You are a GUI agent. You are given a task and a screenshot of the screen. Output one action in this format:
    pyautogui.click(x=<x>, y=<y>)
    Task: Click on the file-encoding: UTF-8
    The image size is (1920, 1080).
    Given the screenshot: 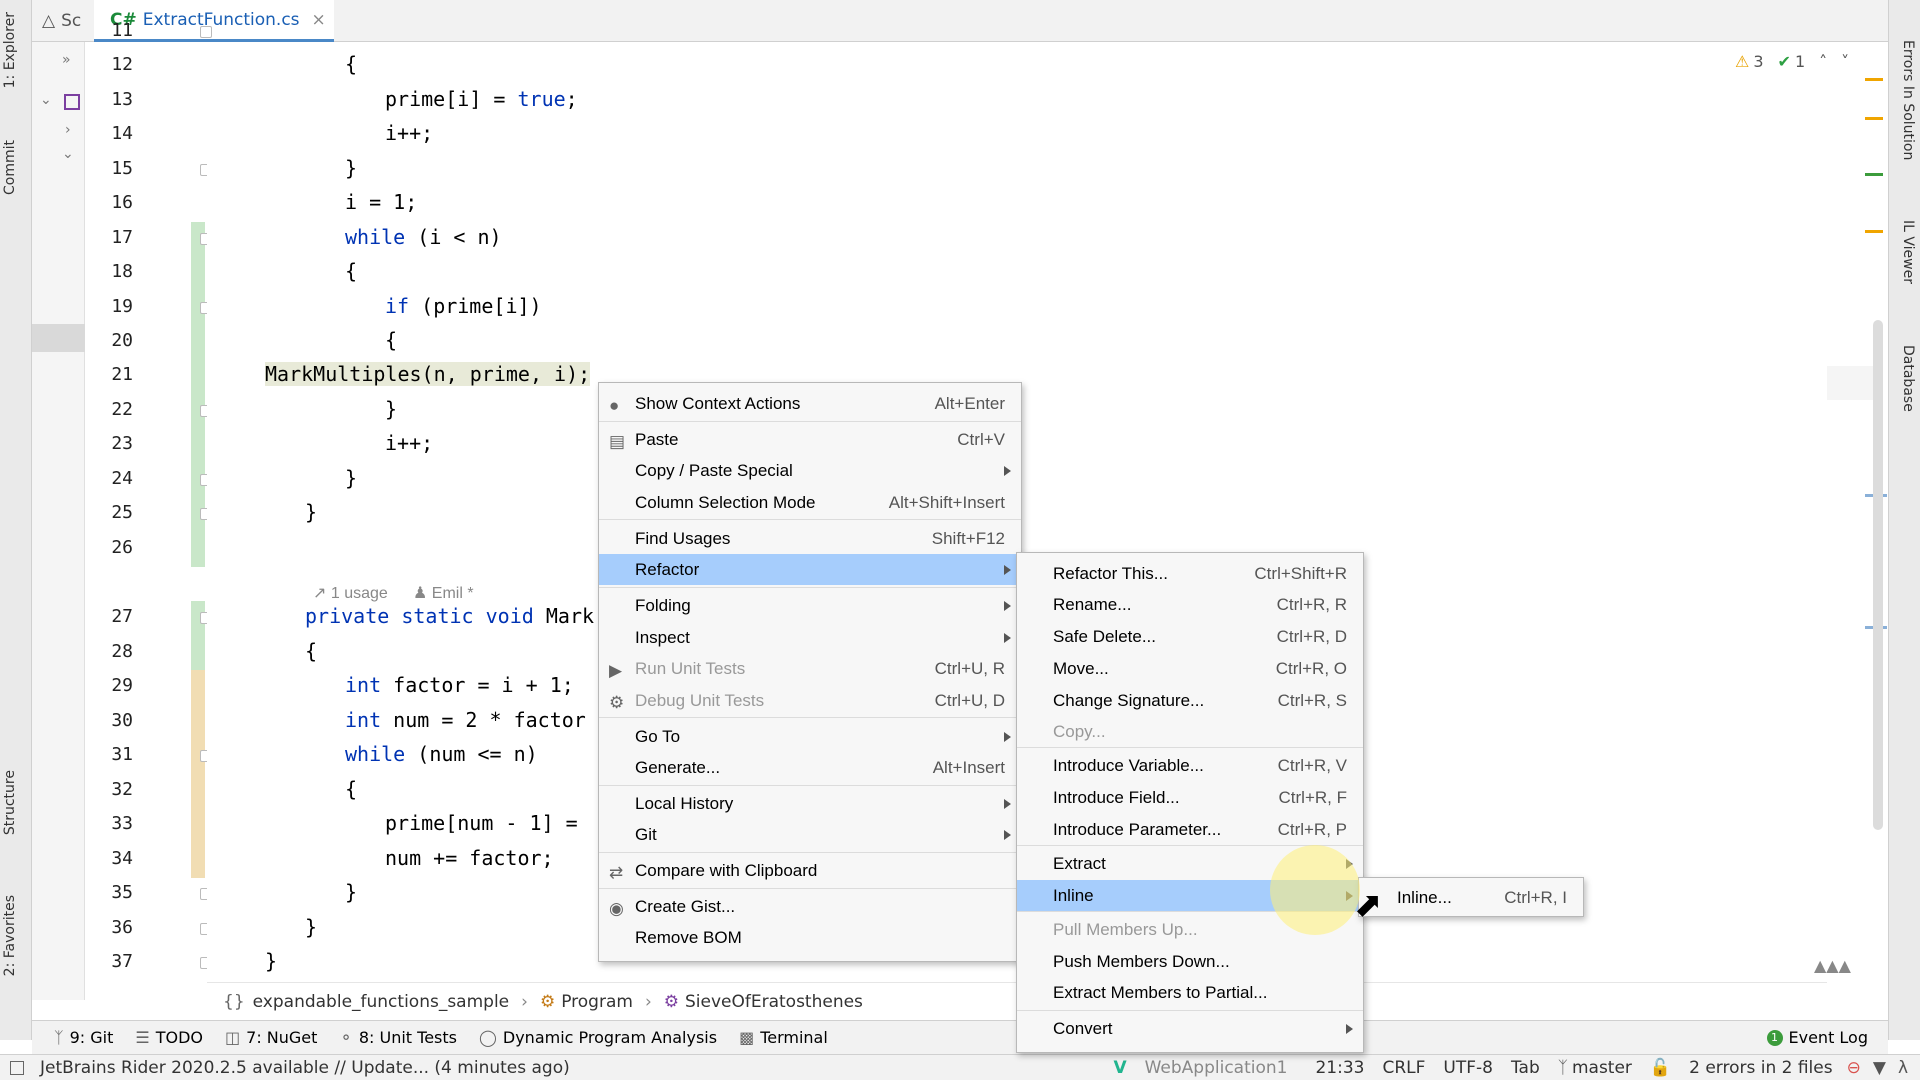 What is the action you would take?
    pyautogui.click(x=1468, y=1068)
    